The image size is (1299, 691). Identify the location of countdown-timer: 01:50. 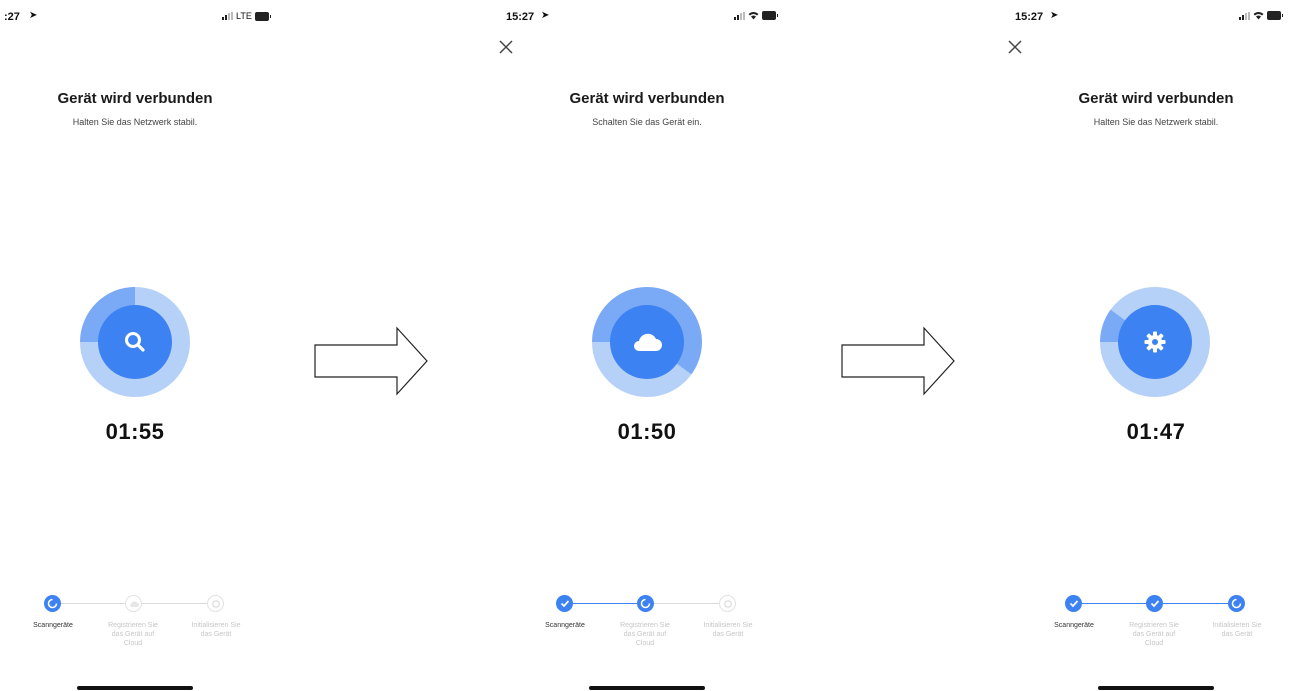
(647, 431).